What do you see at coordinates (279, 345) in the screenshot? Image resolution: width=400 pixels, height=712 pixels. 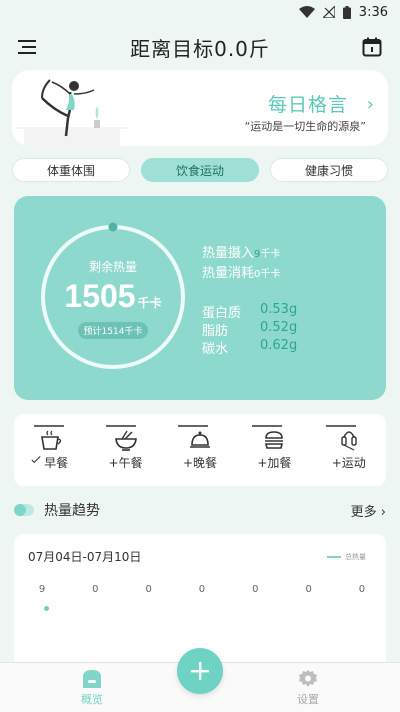 I see `macro-value: 0.62g` at bounding box center [279, 345].